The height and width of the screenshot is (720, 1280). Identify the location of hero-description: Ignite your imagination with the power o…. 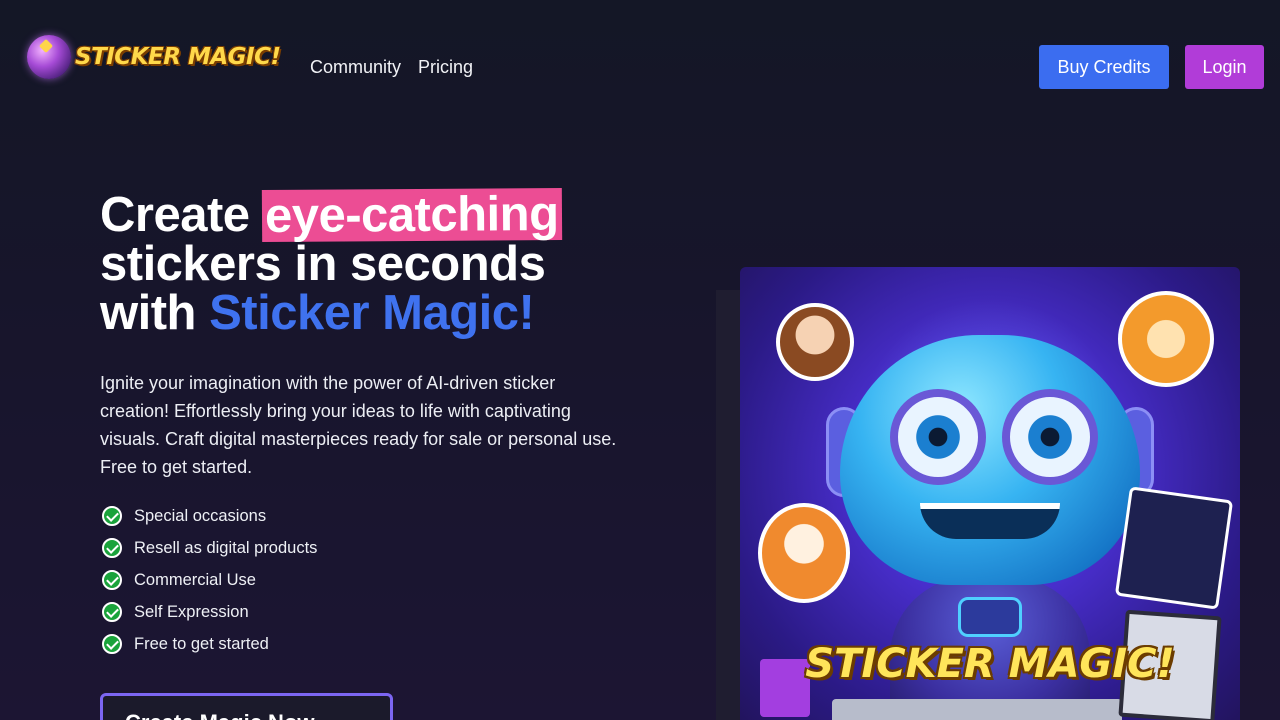
(358, 425).